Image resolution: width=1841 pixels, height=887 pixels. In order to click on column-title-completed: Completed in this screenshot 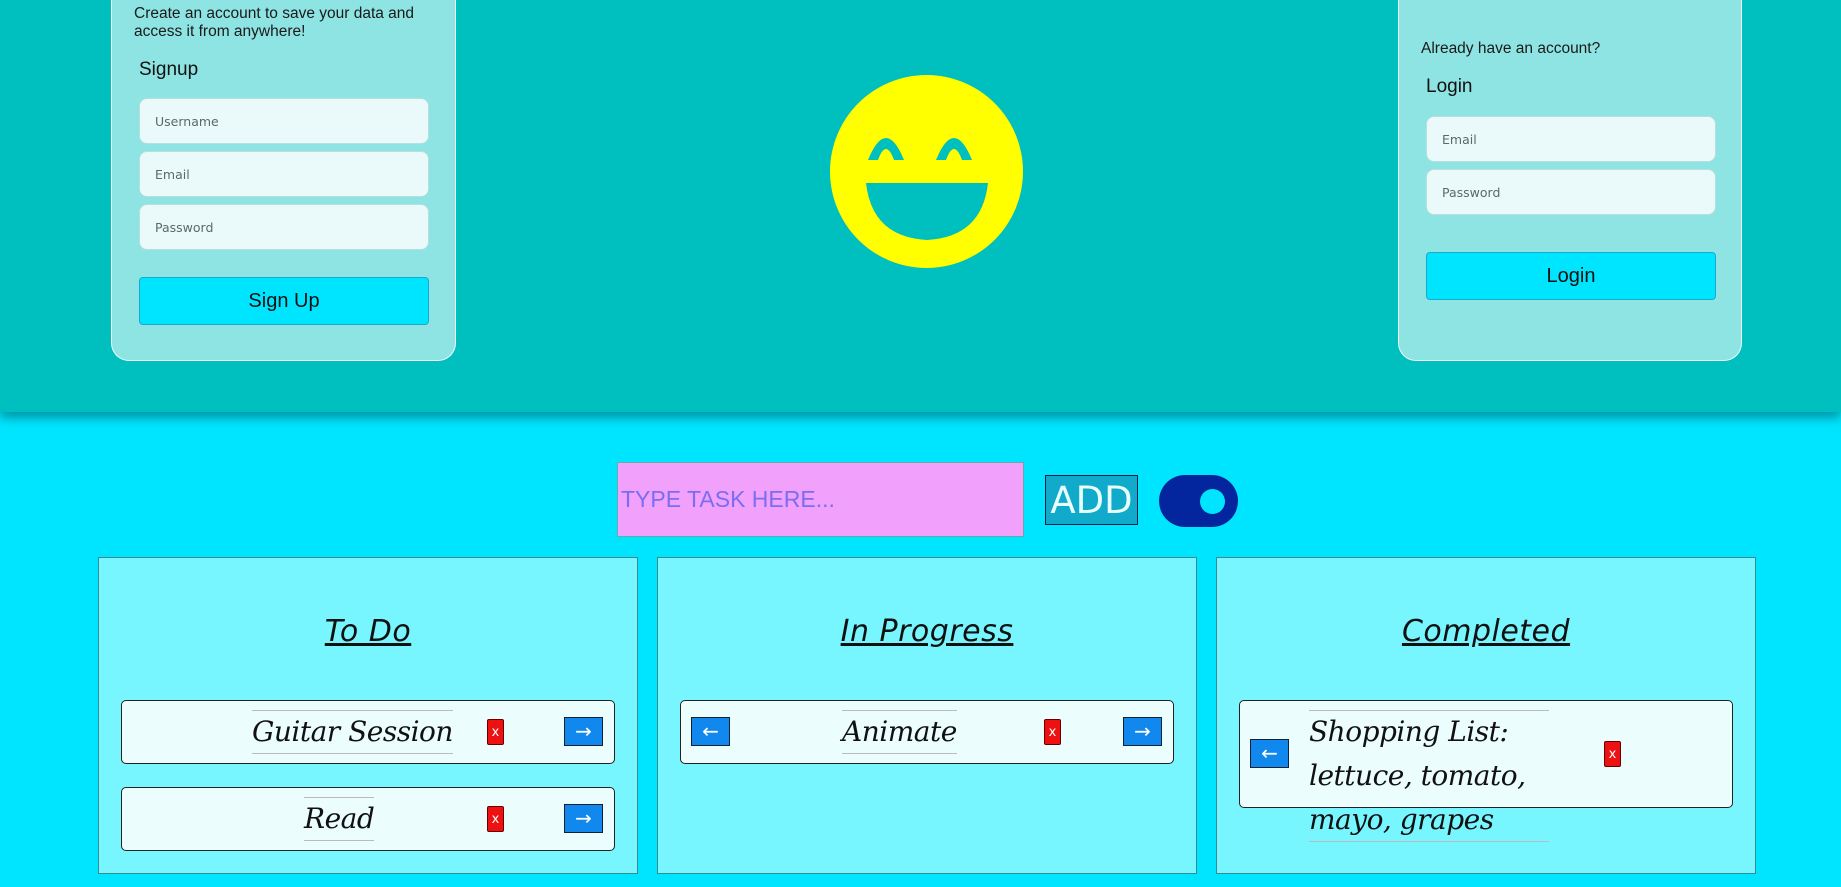, I will do `click(1486, 631)`.